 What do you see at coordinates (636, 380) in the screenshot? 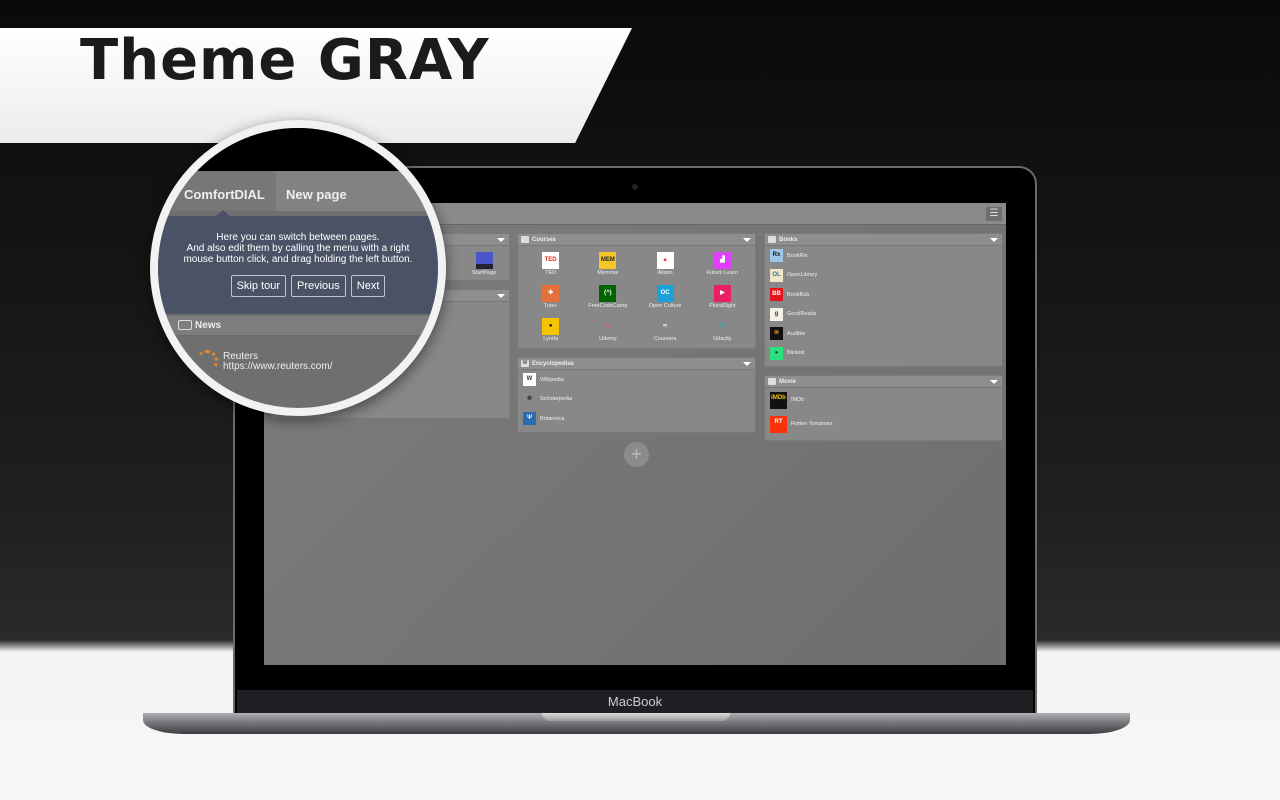
I see `link-wikipedia: W Wikipedia` at bounding box center [636, 380].